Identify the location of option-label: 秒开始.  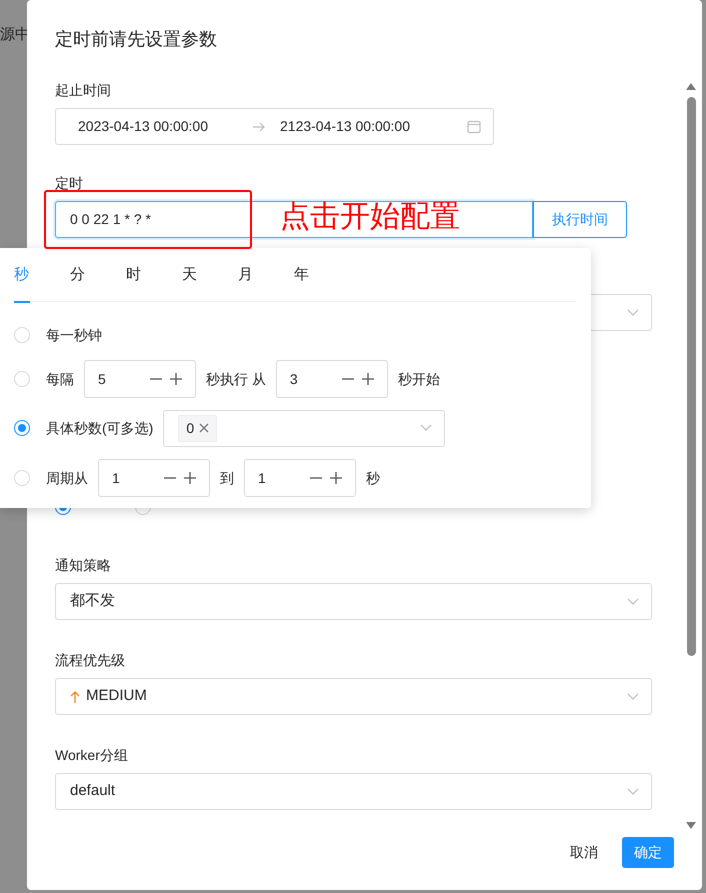
(419, 379).